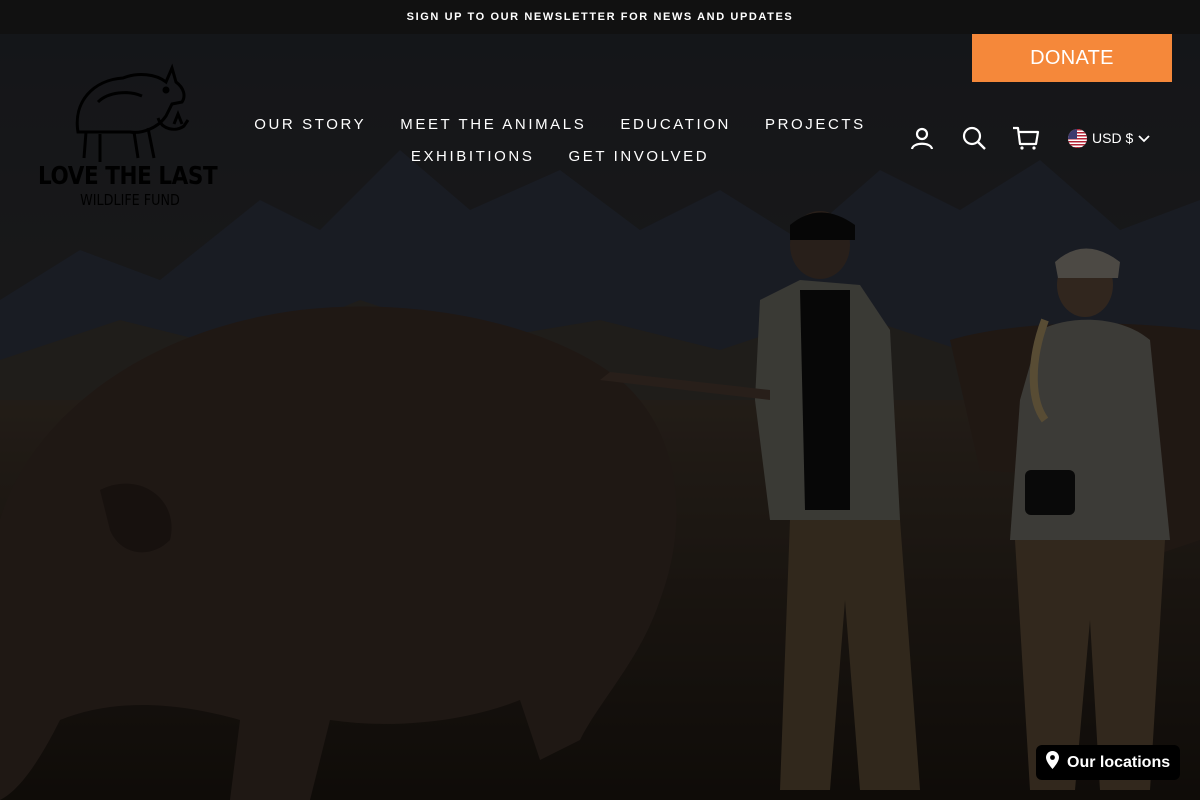 The height and width of the screenshot is (800, 1200). What do you see at coordinates (132, 112) in the screenshot?
I see `rhino-logo-icon` at bounding box center [132, 112].